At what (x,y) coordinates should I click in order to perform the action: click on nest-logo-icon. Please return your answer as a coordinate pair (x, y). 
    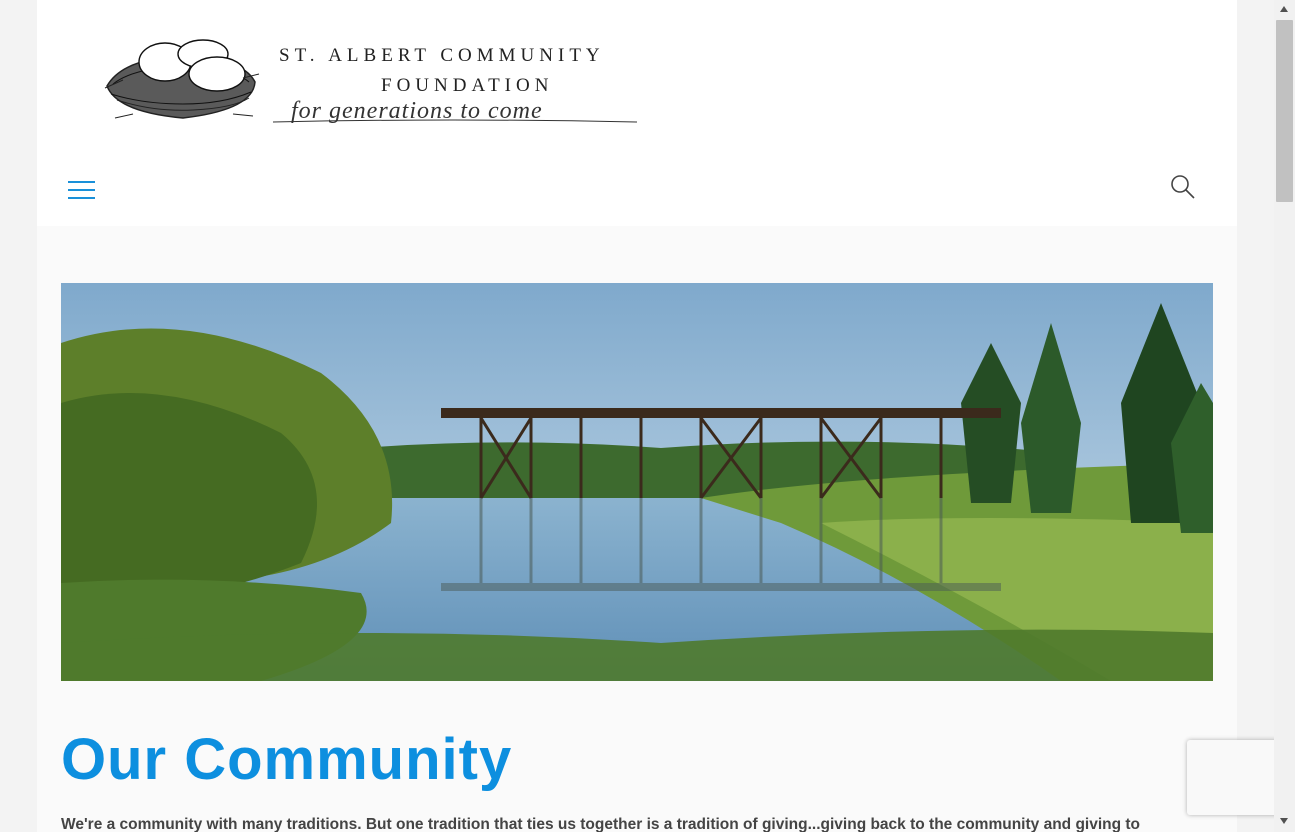
    Looking at the image, I should click on (182, 79).